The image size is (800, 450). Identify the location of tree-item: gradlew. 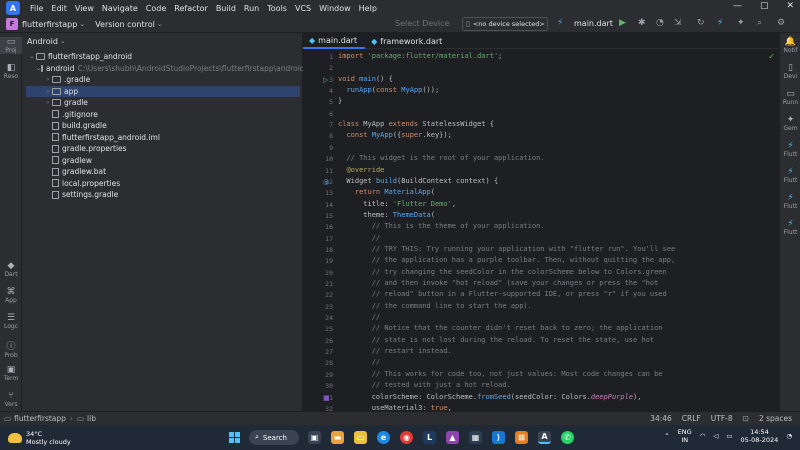
(159, 160).